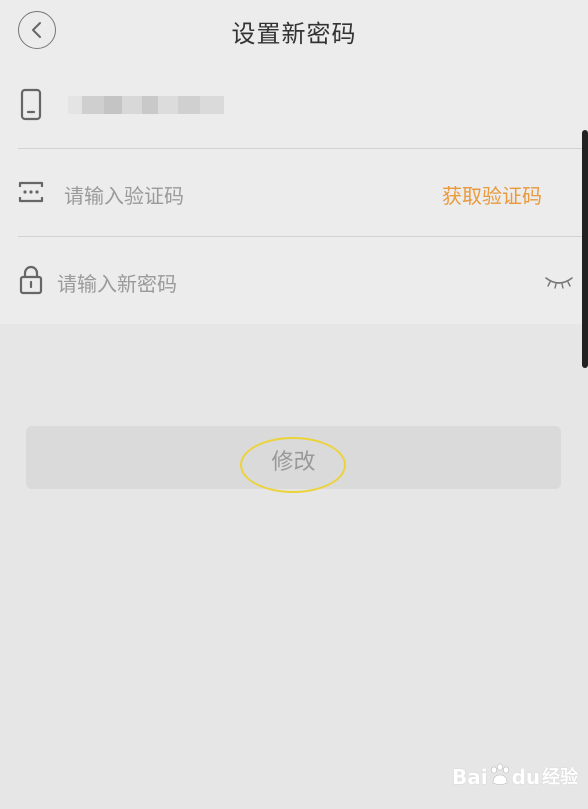 The width and height of the screenshot is (588, 809). Describe the element at coordinates (293, 465) in the screenshot. I see `highlight-annotation` at that location.